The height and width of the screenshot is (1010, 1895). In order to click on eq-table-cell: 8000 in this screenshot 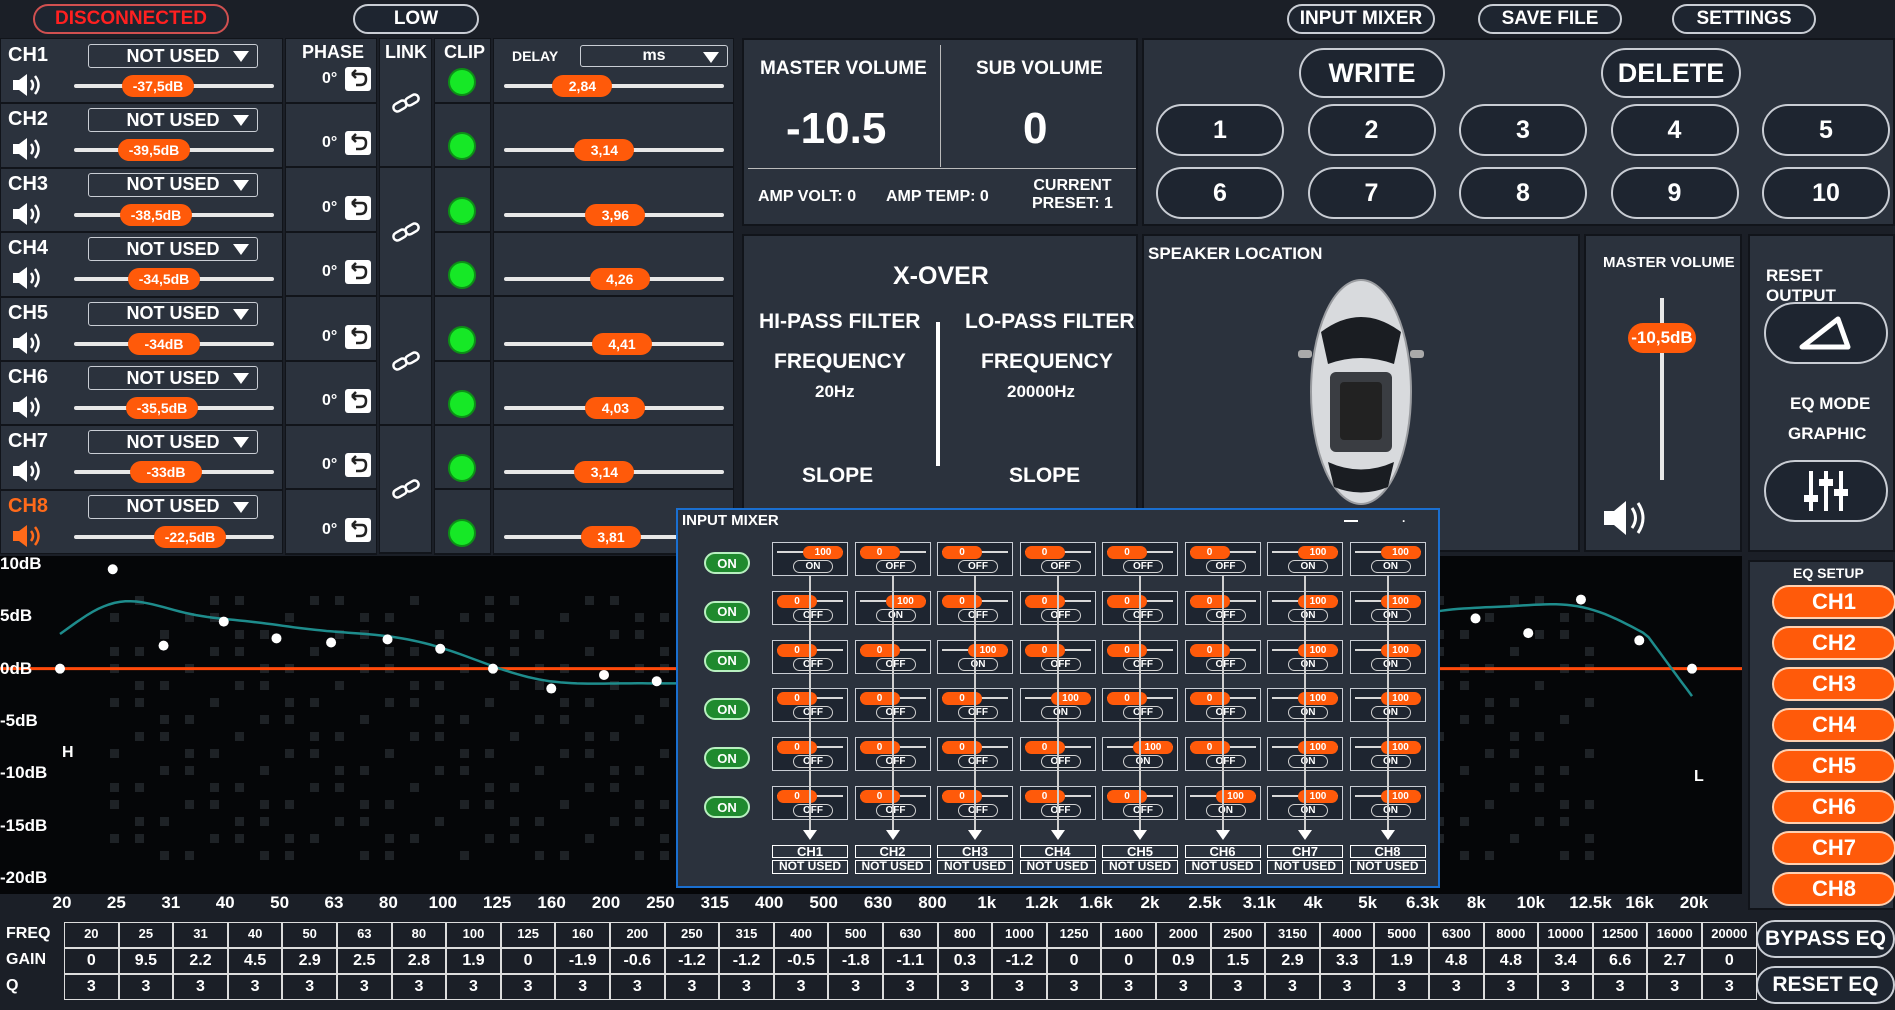, I will do `click(1511, 933)`.